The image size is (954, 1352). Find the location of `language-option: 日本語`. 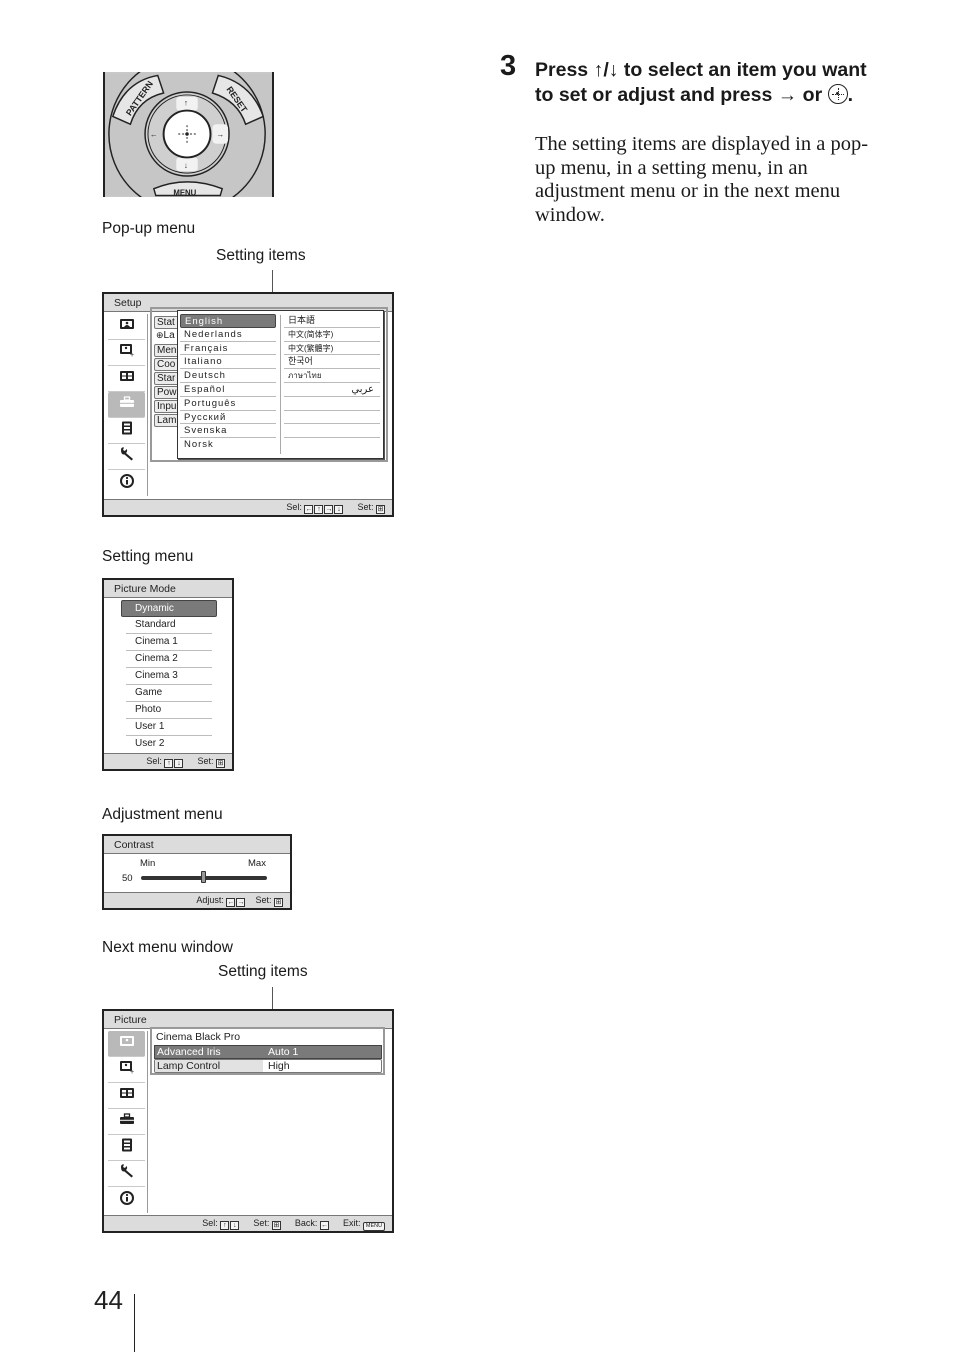

language-option: 日本語 is located at coordinates (332, 321).